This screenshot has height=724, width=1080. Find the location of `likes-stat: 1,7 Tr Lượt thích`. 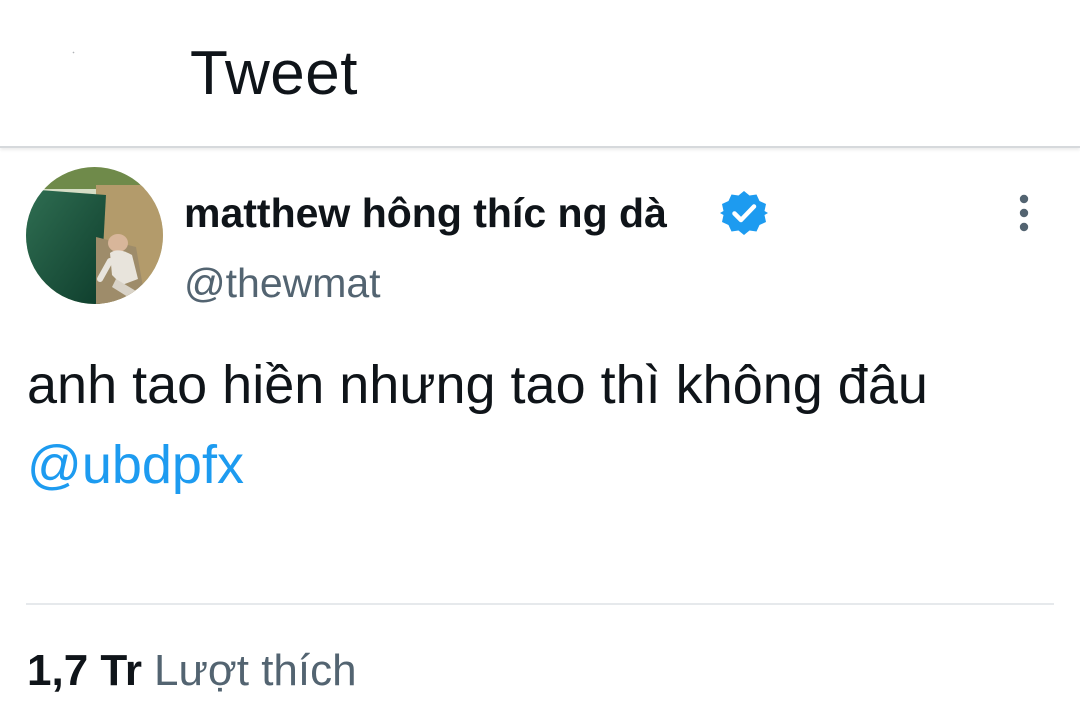

likes-stat: 1,7 Tr Lượt thích is located at coordinates (192, 671).